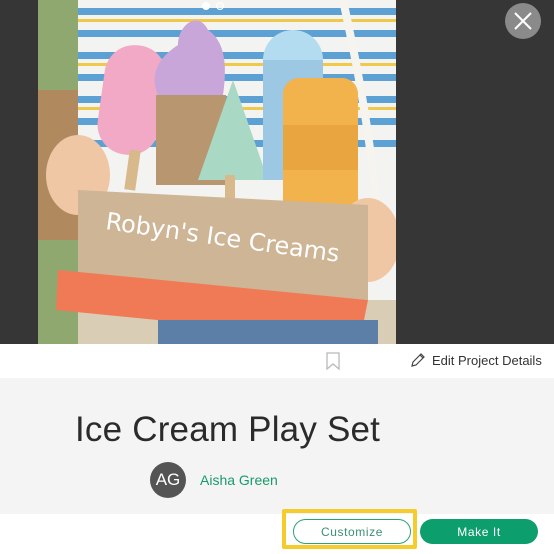 This screenshot has height=554, width=554. What do you see at coordinates (352, 531) in the screenshot?
I see `customize-button: Customize` at bounding box center [352, 531].